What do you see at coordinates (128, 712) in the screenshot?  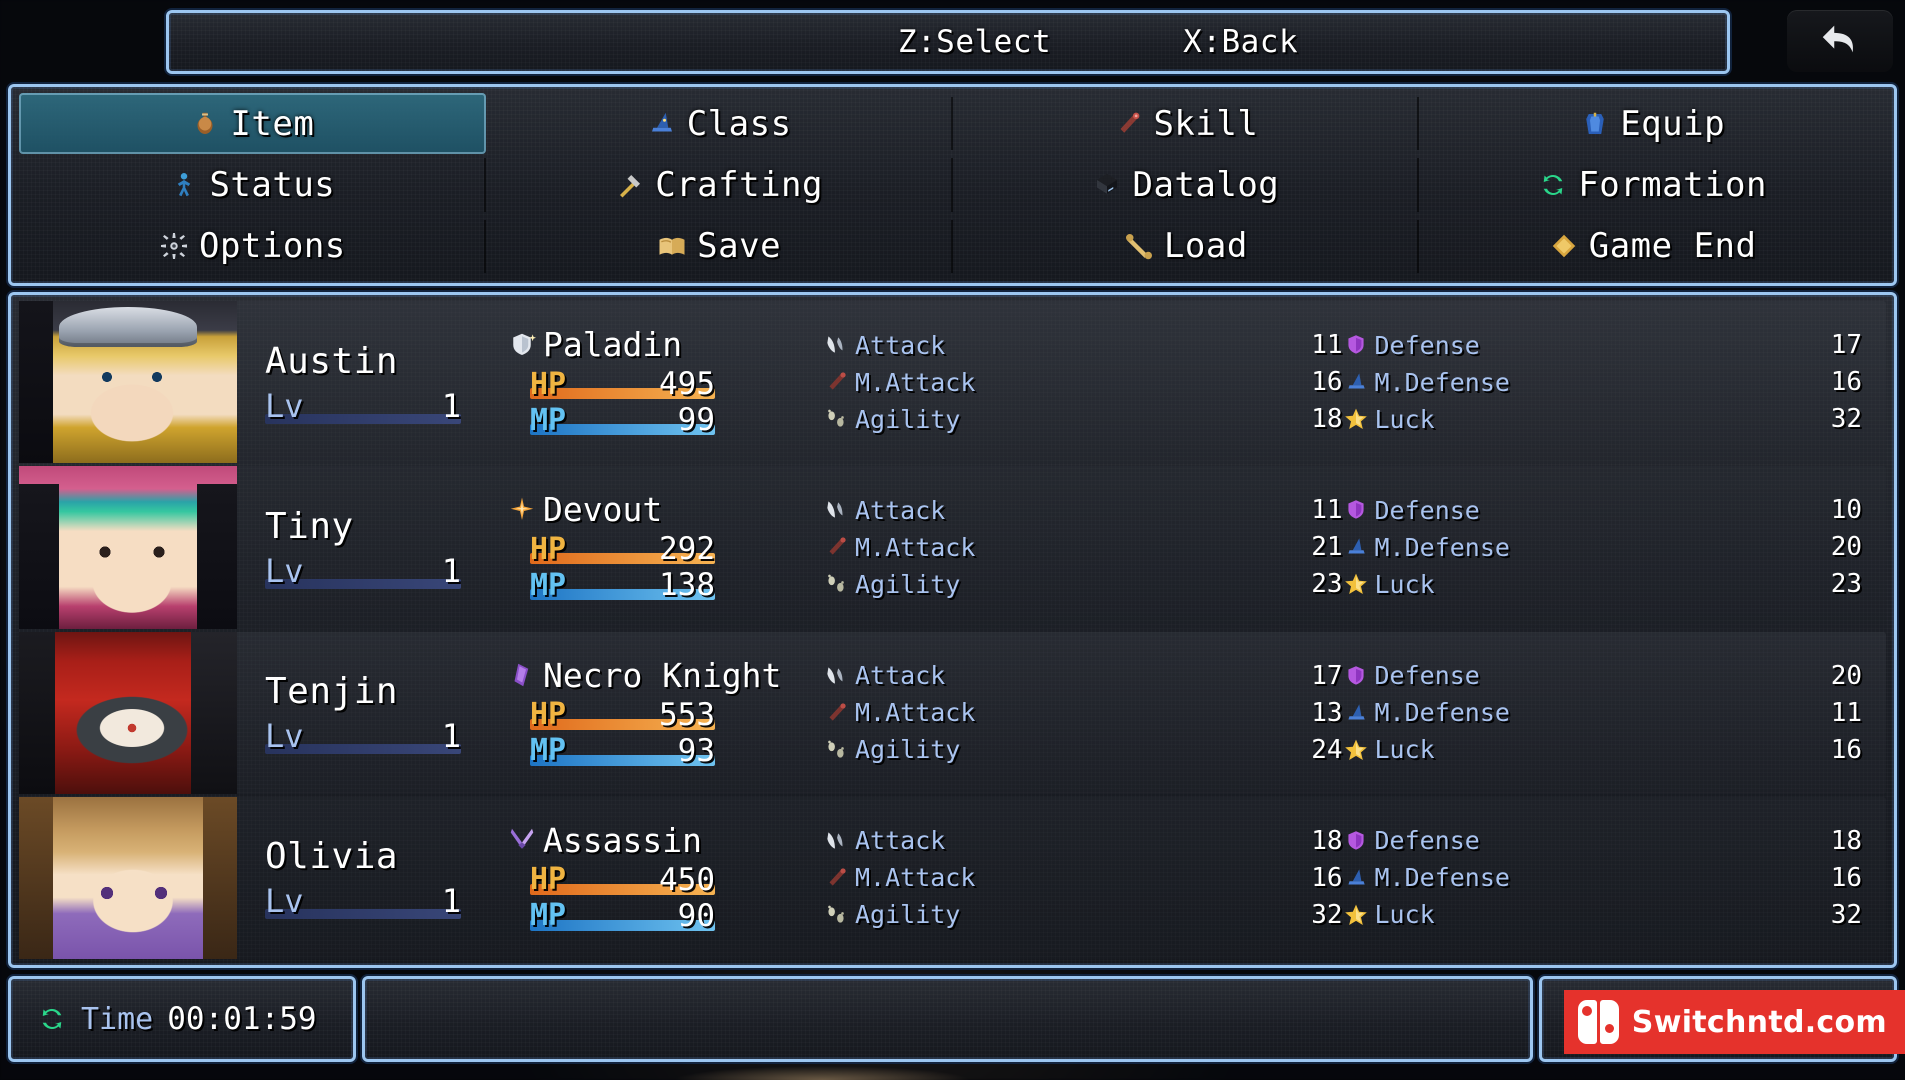 I see `tenjin-portrait` at bounding box center [128, 712].